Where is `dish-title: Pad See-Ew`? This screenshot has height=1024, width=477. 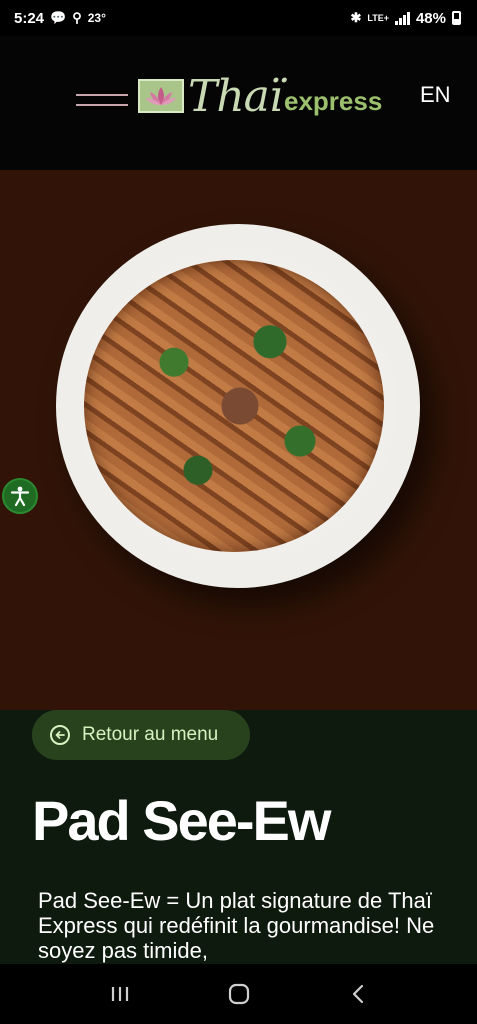 dish-title: Pad See-Ew is located at coordinates (181, 820).